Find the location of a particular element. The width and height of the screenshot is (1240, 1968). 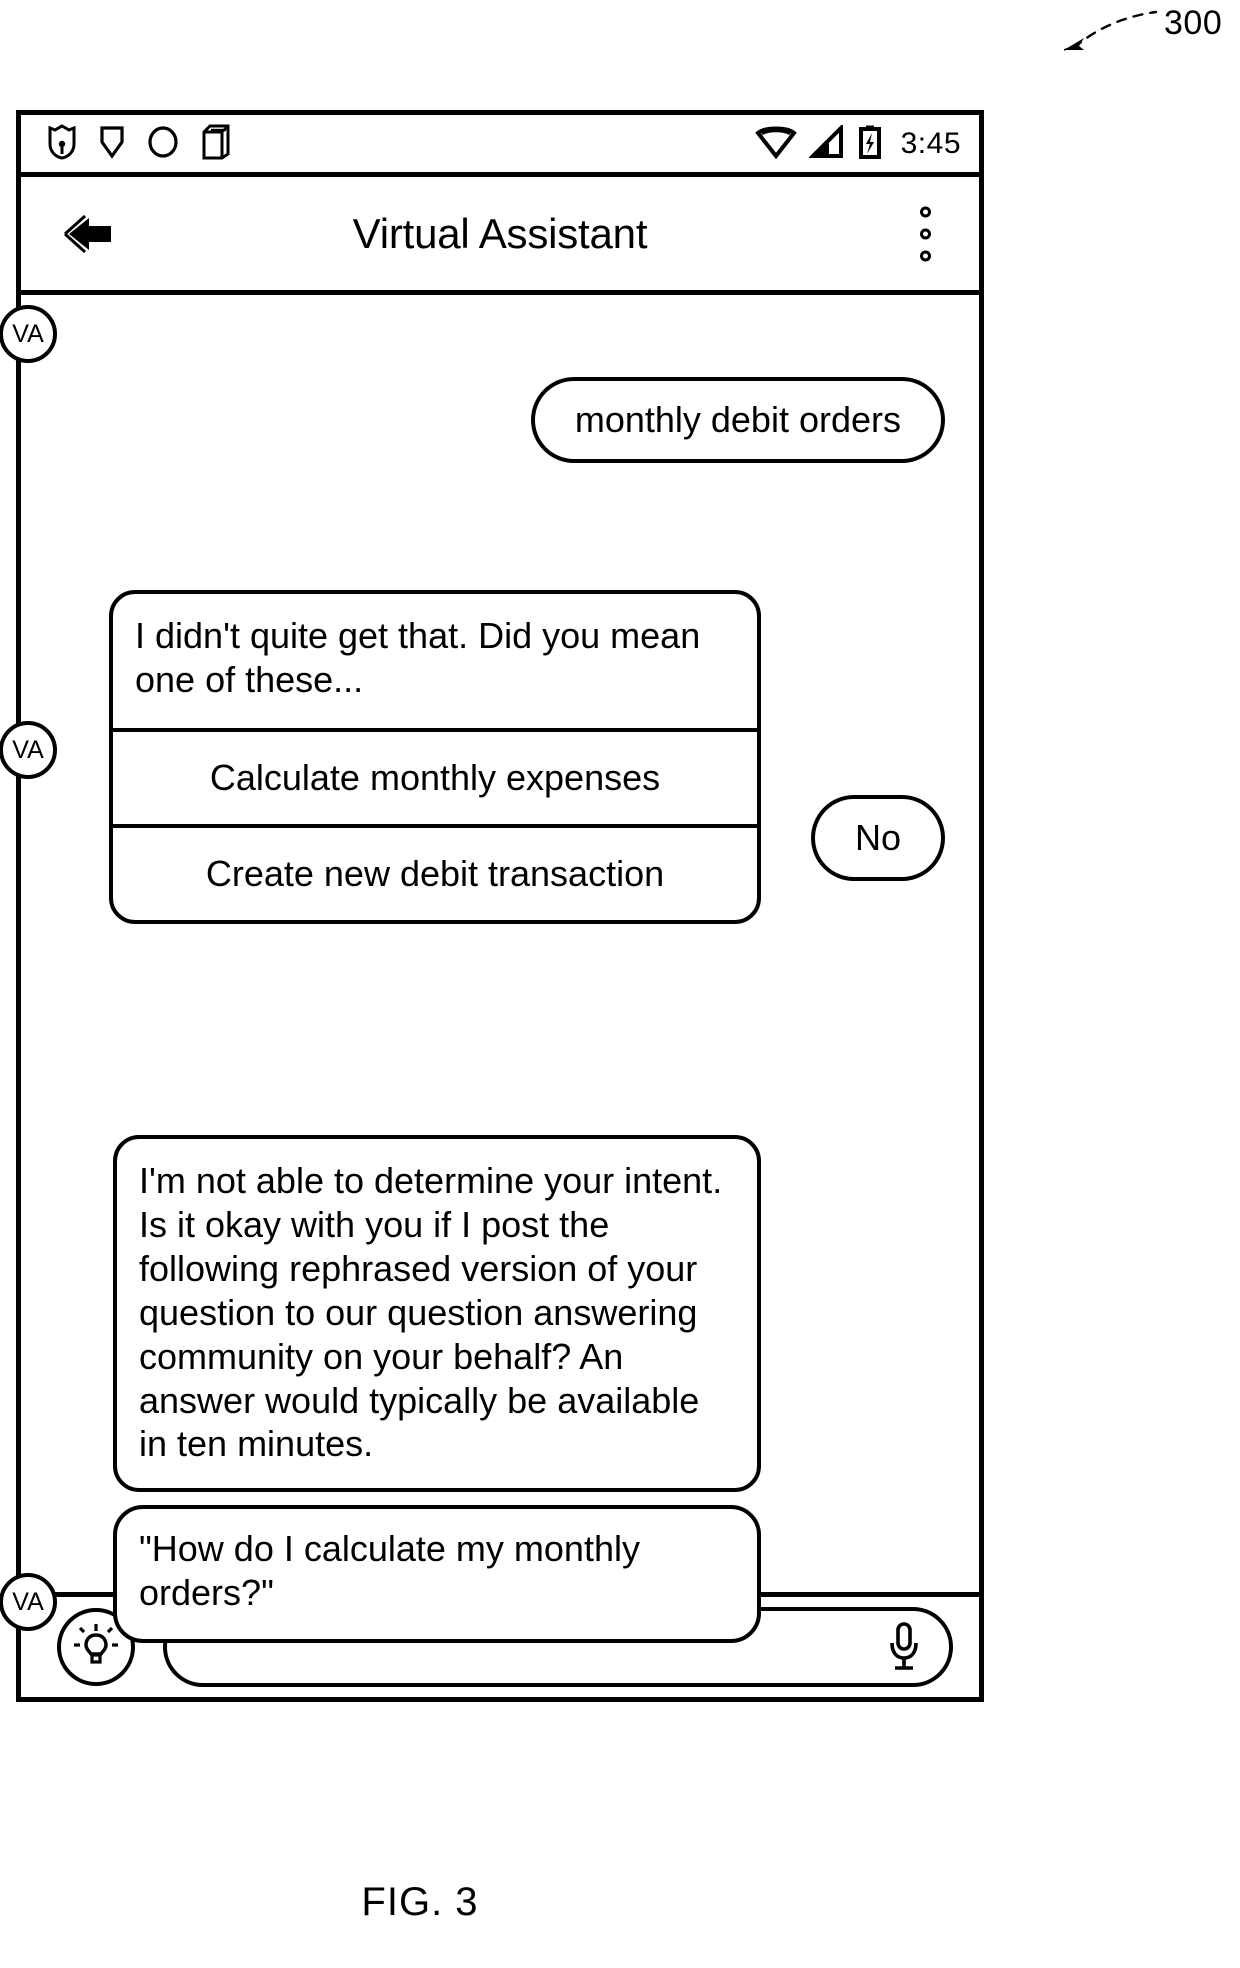

reference-numeral-label: 300 is located at coordinates (1193, 23).